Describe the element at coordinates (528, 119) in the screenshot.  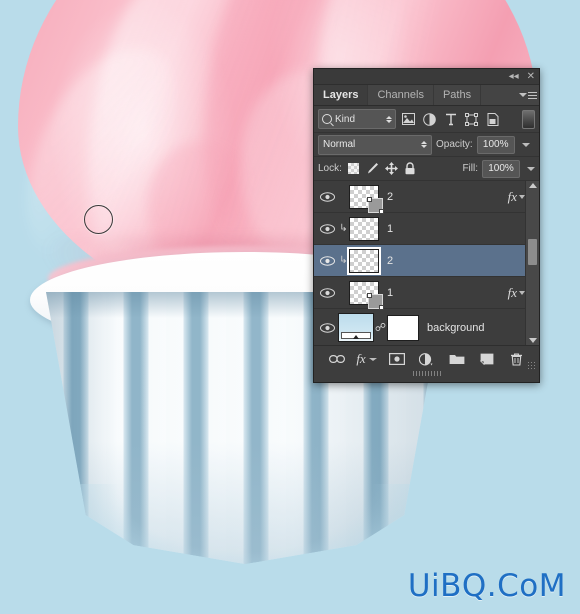
I see `filter-enable-toggle` at that location.